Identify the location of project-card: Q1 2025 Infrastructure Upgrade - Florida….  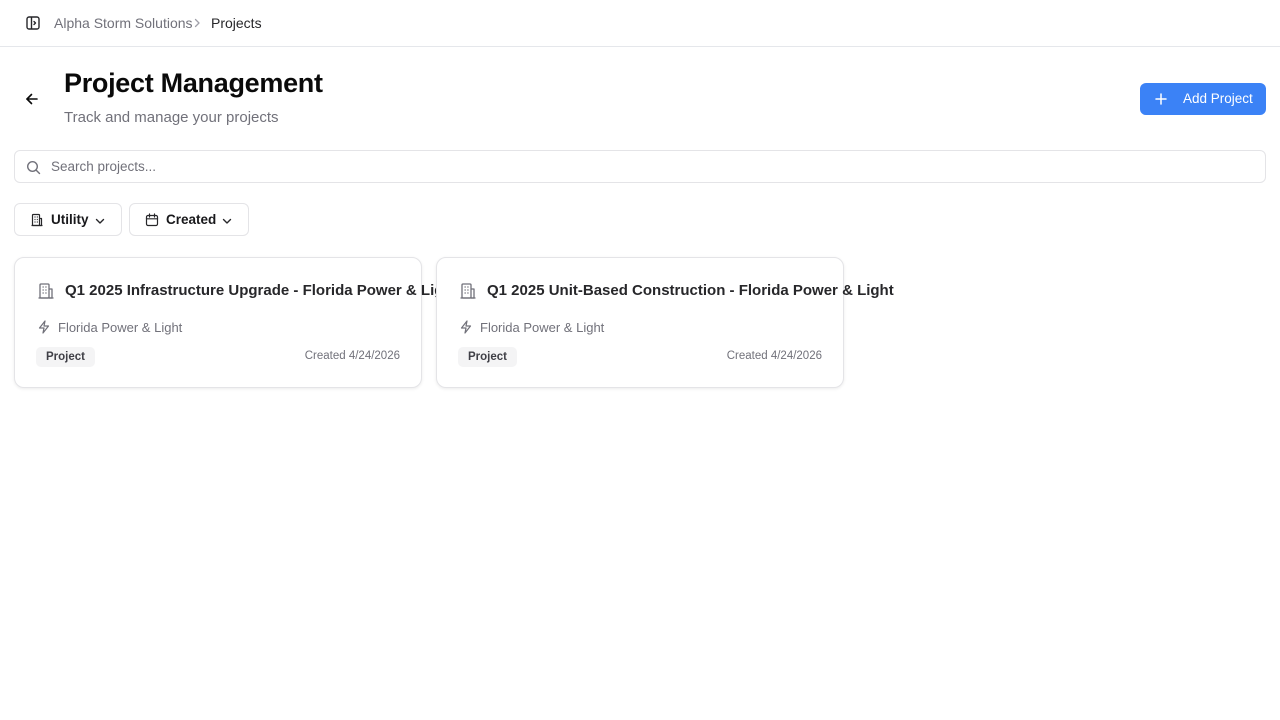
(236, 322).